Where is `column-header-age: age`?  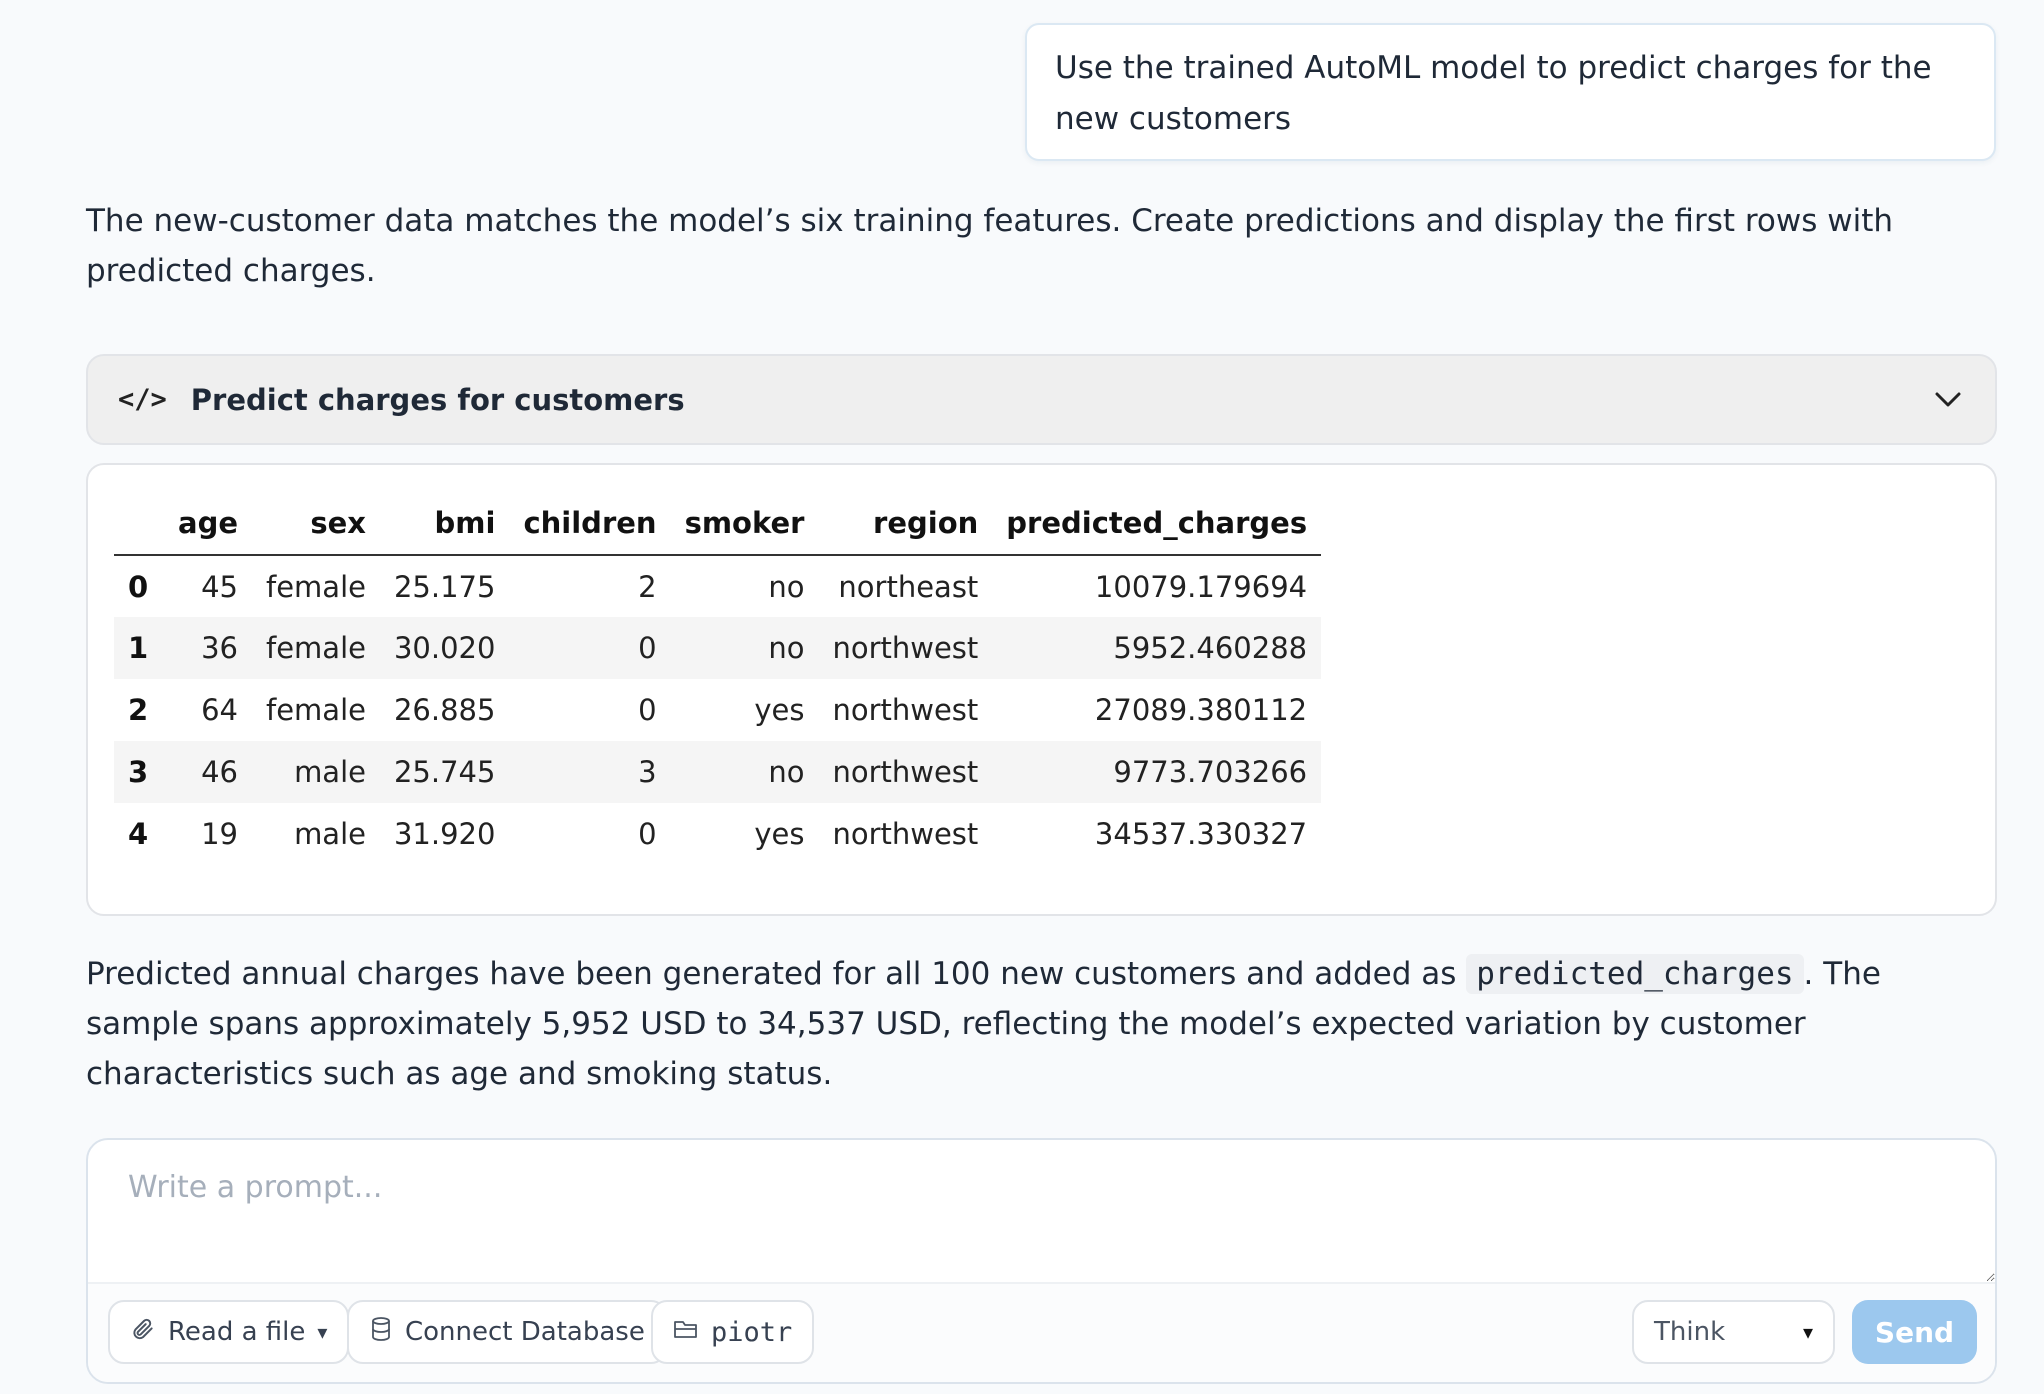 column-header-age: age is located at coordinates (208, 523).